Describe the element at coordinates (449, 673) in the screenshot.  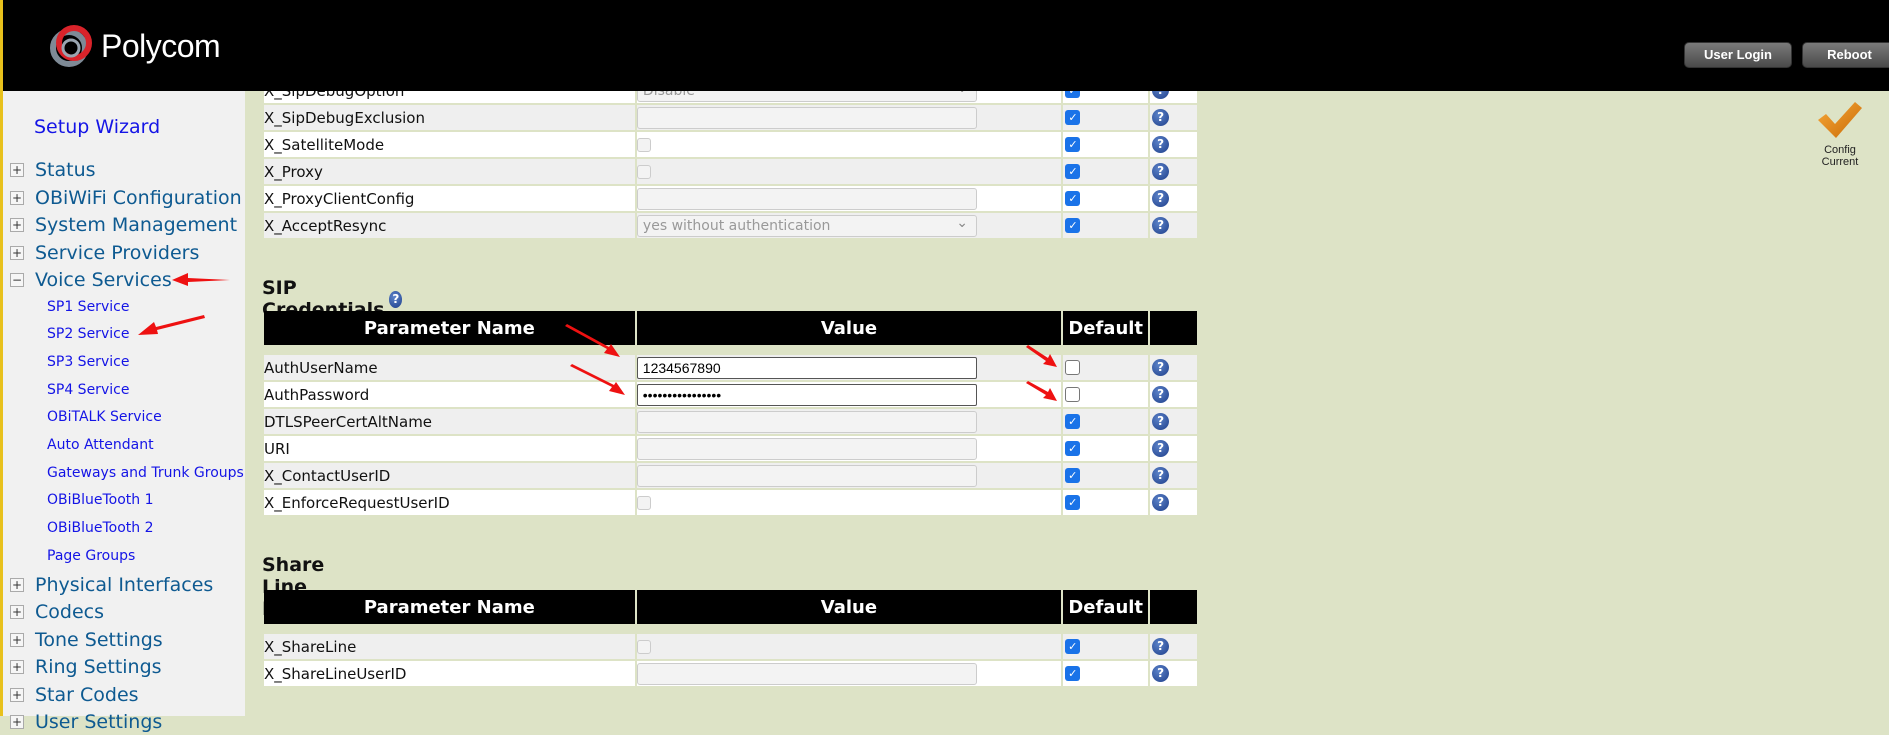
I see `param-name: X_ShareLineUserID` at that location.